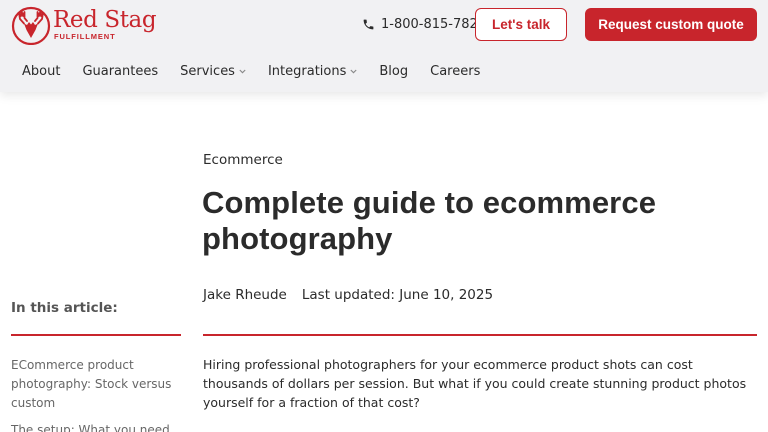  I want to click on article-meta: Jake Rheude Last updated: June 10, 2025, so click(348, 295).